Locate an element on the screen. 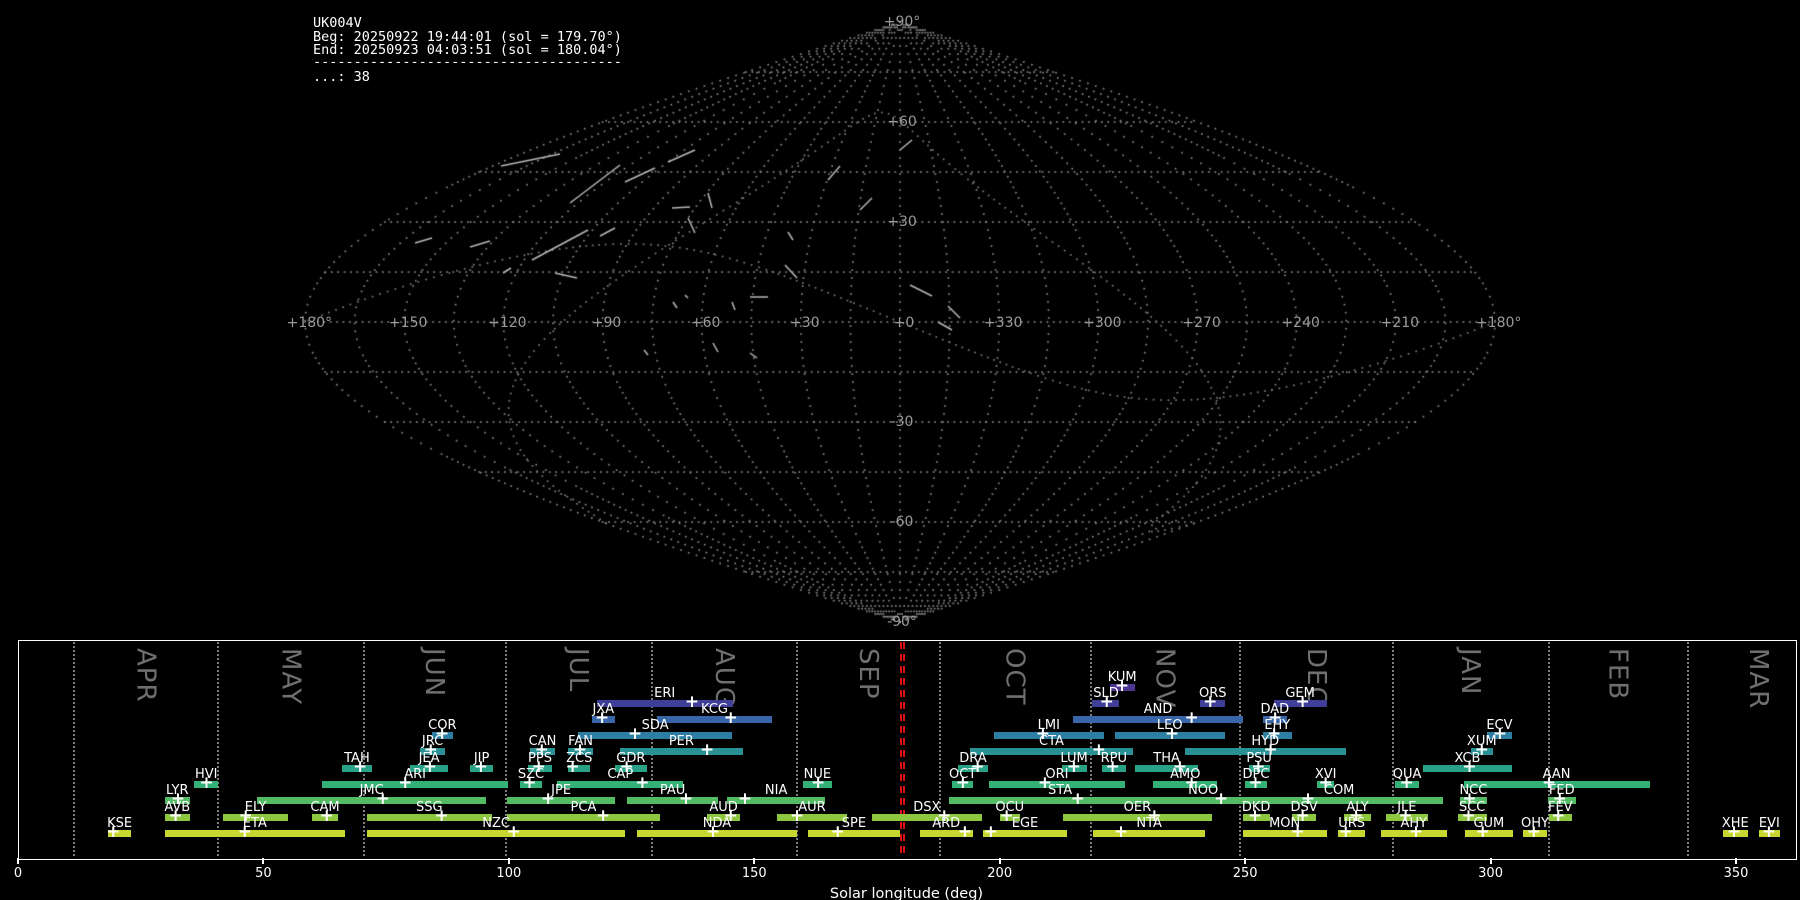 Image resolution: width=1800 pixels, height=900 pixels. shower-peak-DKD: + is located at coordinates (1255, 815).